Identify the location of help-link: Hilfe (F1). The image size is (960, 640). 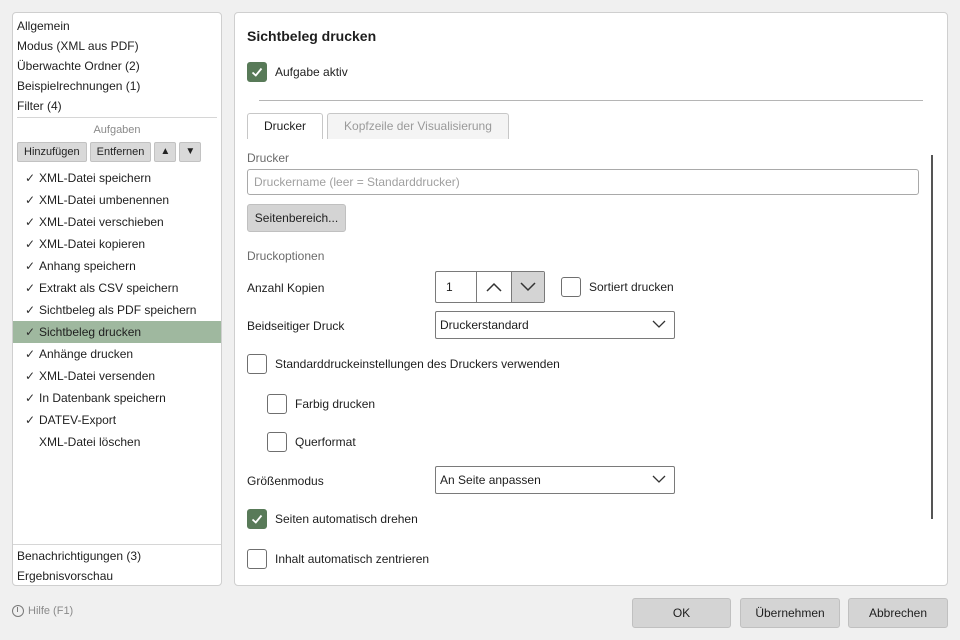
(42, 611).